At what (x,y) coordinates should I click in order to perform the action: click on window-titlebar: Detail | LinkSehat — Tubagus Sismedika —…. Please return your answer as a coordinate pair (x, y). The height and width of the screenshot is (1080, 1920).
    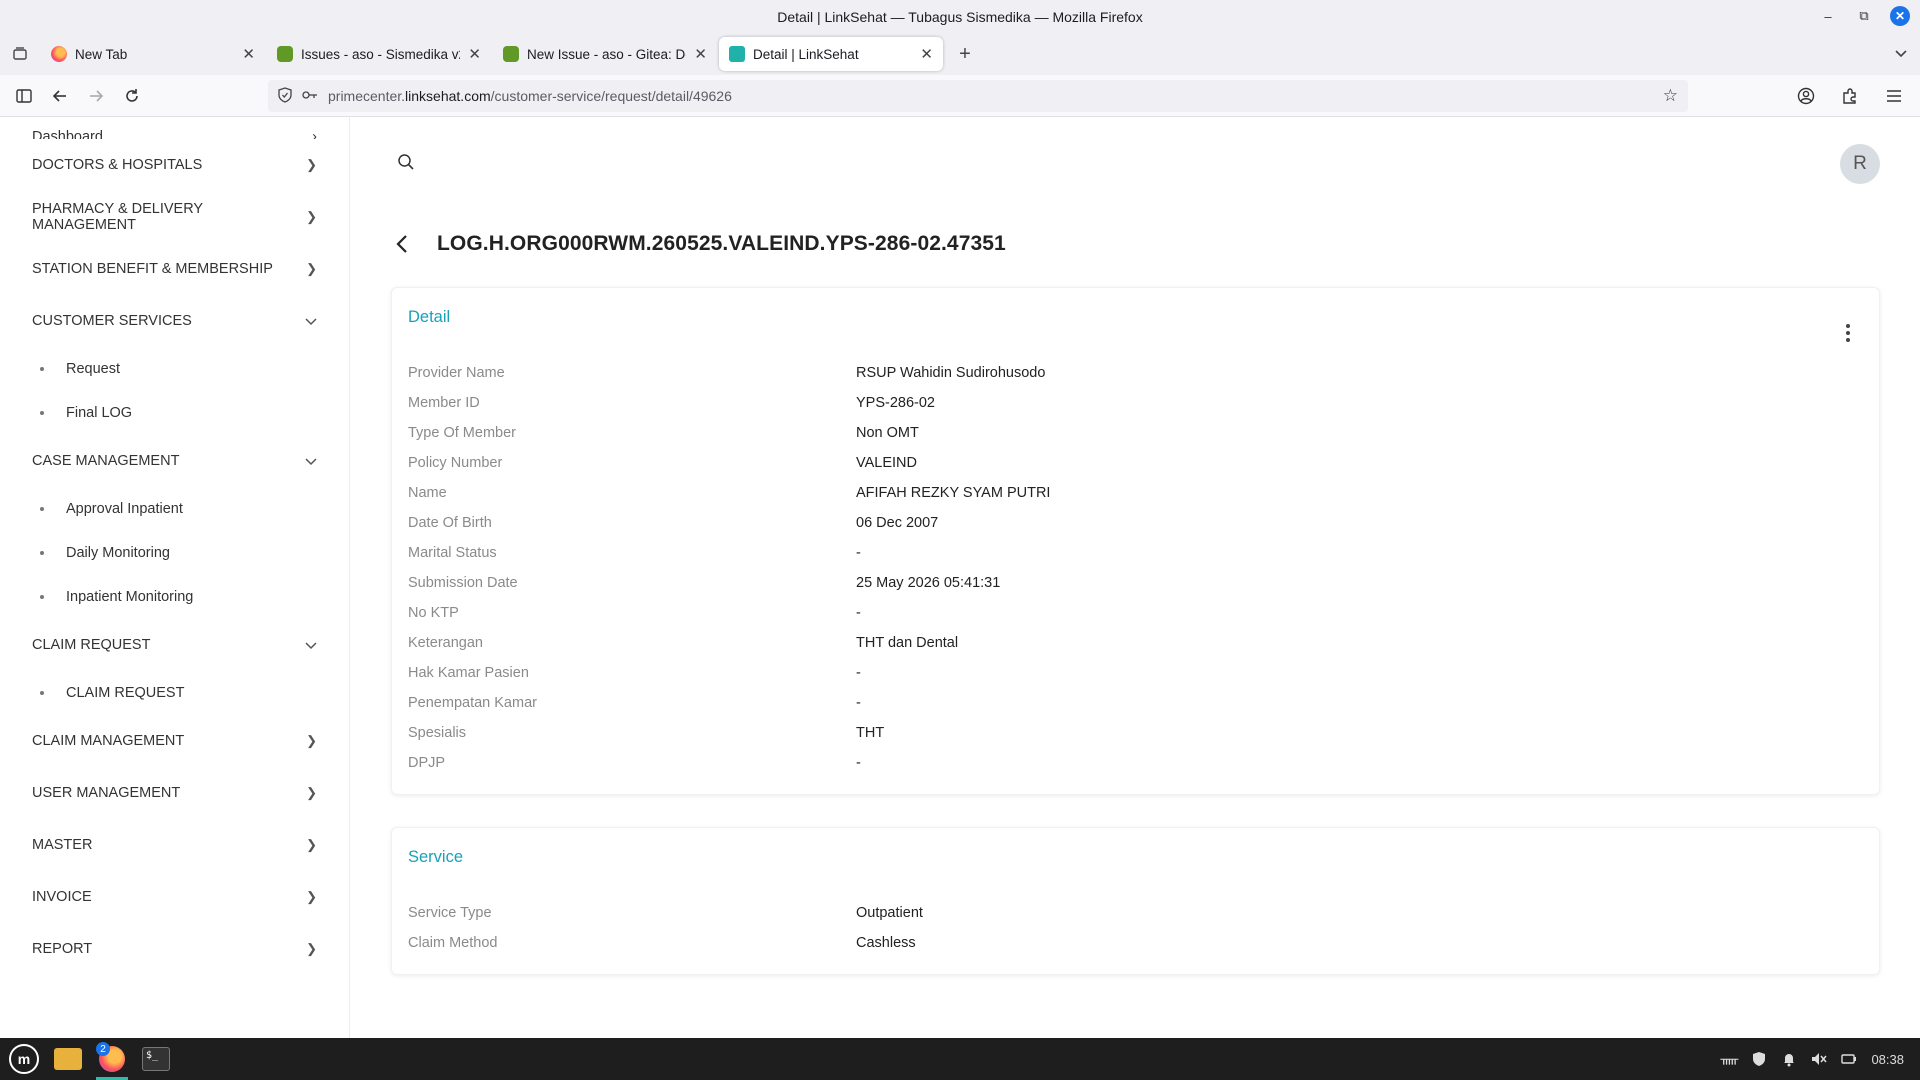
    Looking at the image, I should click on (960, 16).